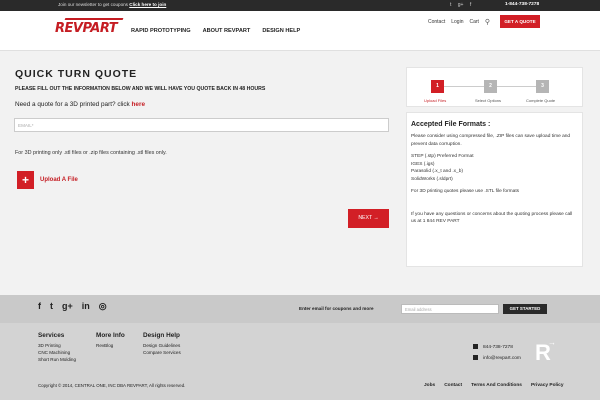 This screenshot has width=600, height=400. What do you see at coordinates (110, 335) in the screenshot?
I see `footer-more-info-title: More Info` at bounding box center [110, 335].